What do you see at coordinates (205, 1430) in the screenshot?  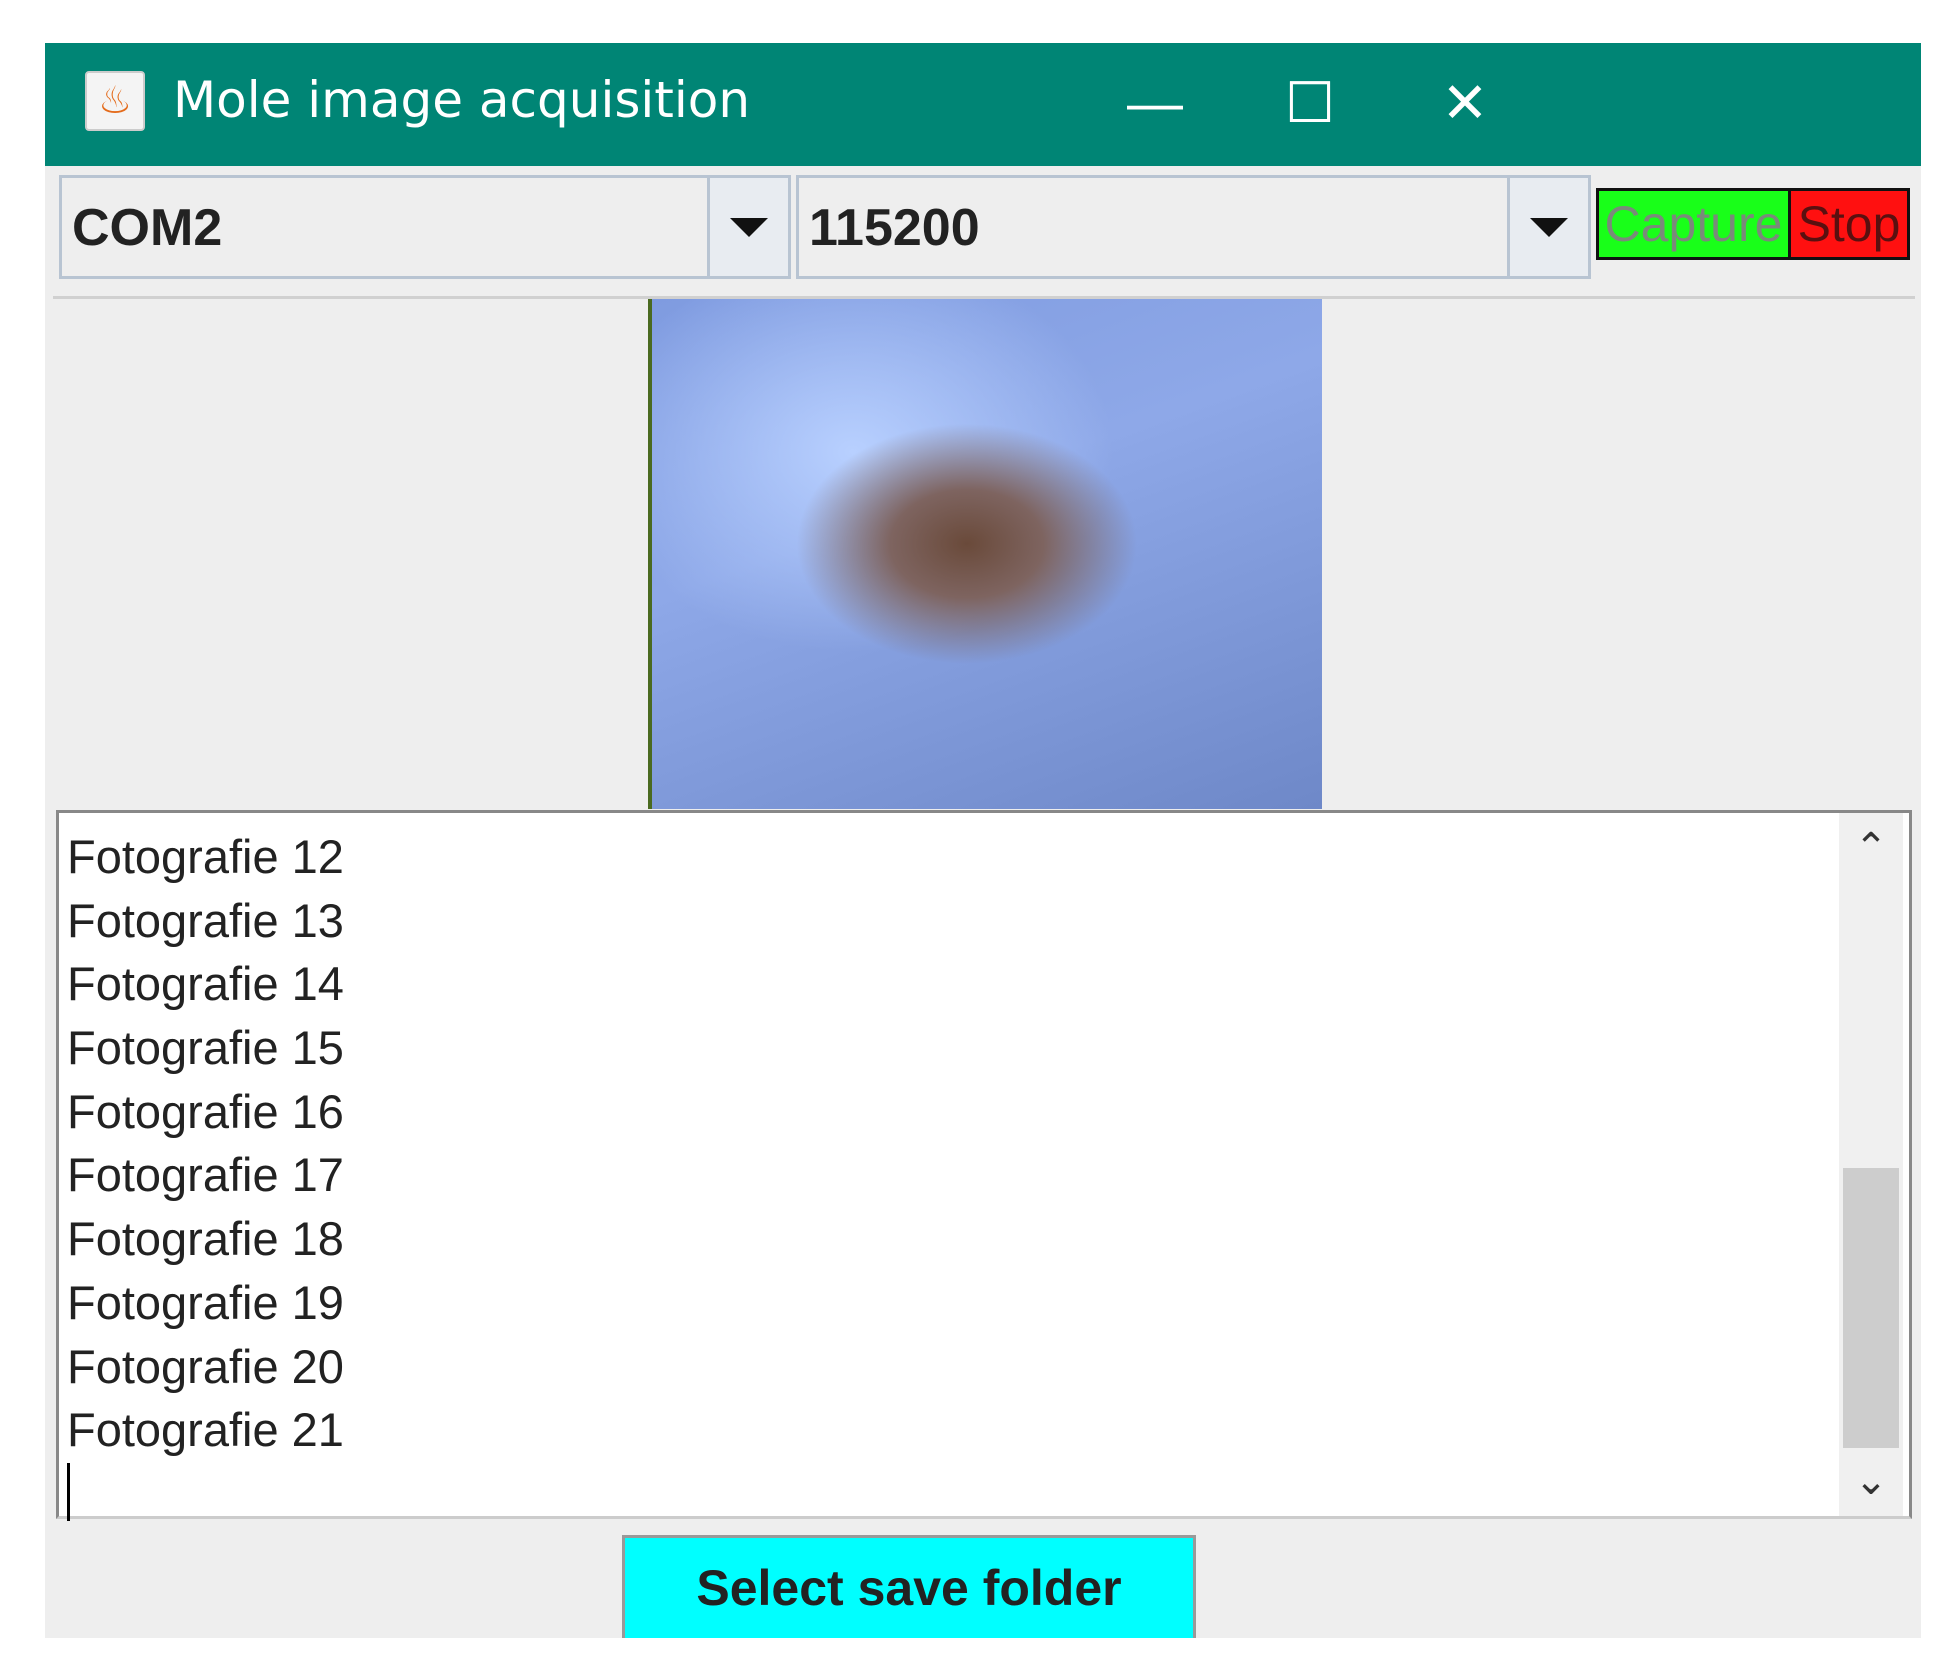 I see `log-line: Fotografie 21` at bounding box center [205, 1430].